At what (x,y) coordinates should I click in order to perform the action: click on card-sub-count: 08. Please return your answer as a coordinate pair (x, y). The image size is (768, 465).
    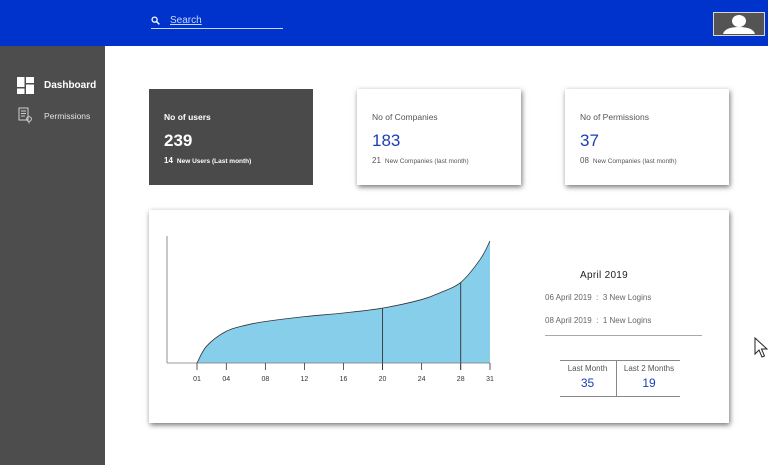
    Looking at the image, I should click on (584, 160).